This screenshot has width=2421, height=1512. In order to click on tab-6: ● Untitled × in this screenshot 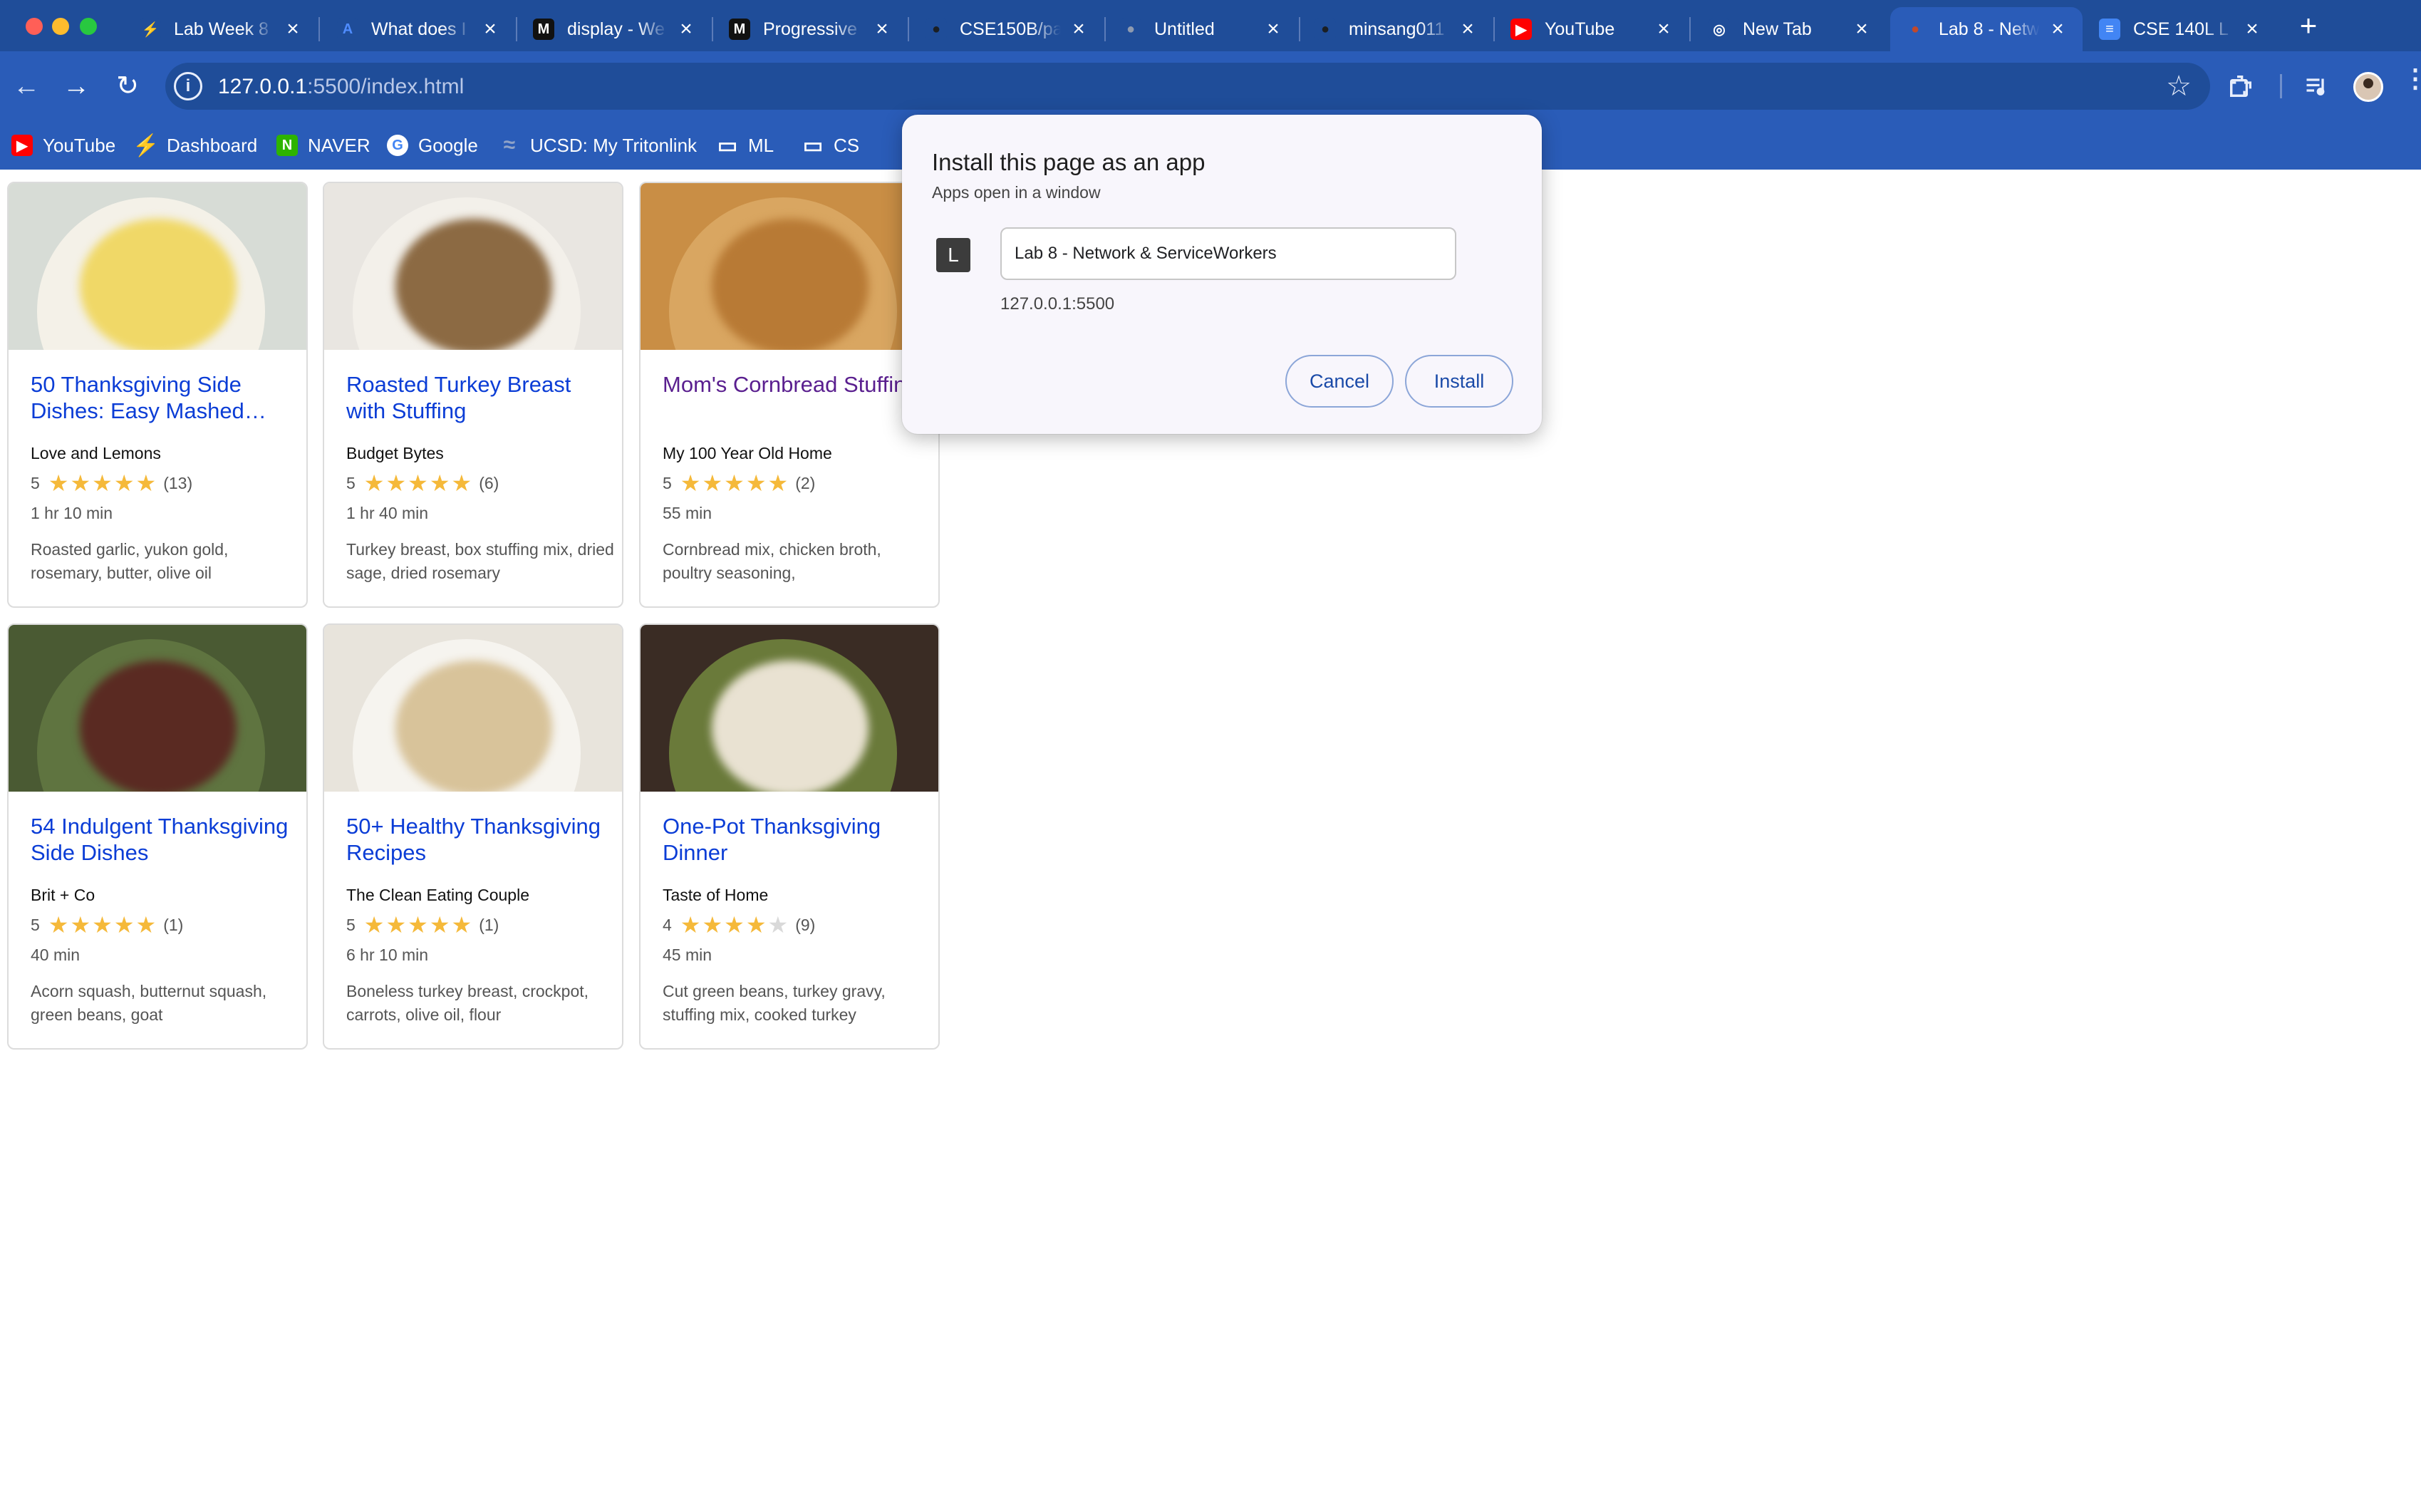, I will do `click(1202, 29)`.